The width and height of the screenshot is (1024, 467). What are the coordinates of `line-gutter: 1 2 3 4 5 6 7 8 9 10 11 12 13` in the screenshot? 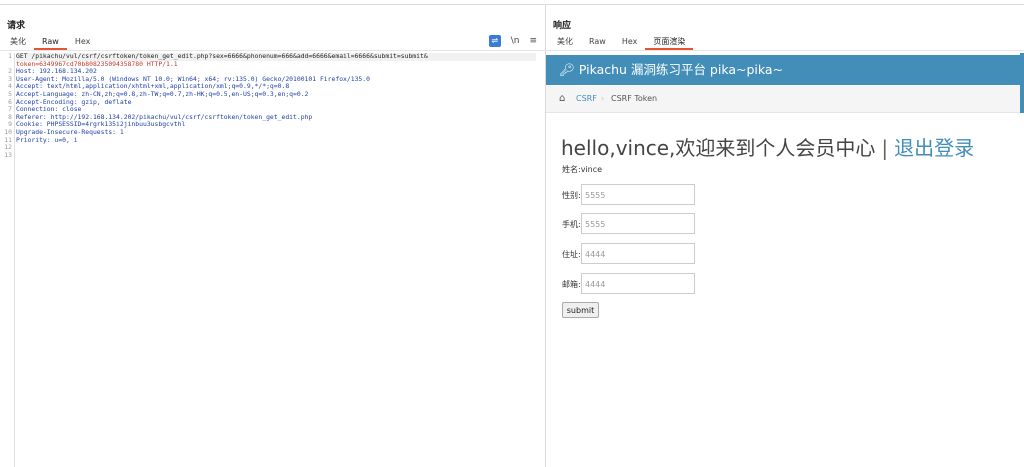 It's located at (7, 259).